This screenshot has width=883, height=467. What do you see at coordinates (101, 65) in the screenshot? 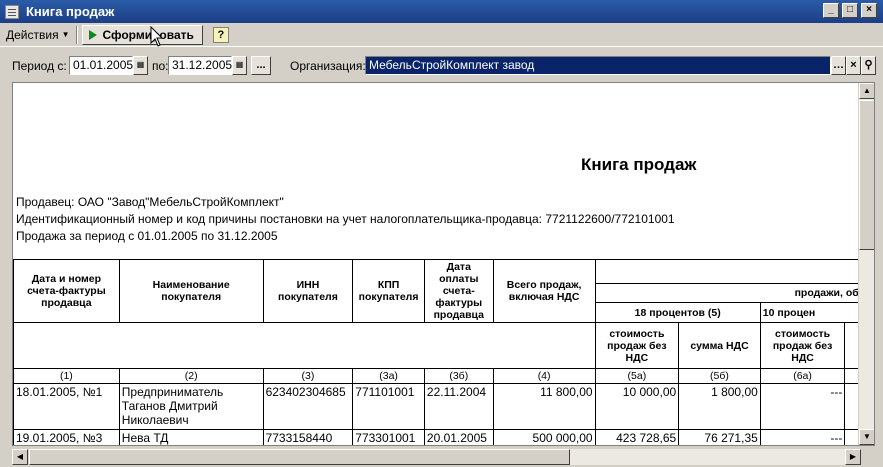
I see `period-from-field: 01.01.2005` at bounding box center [101, 65].